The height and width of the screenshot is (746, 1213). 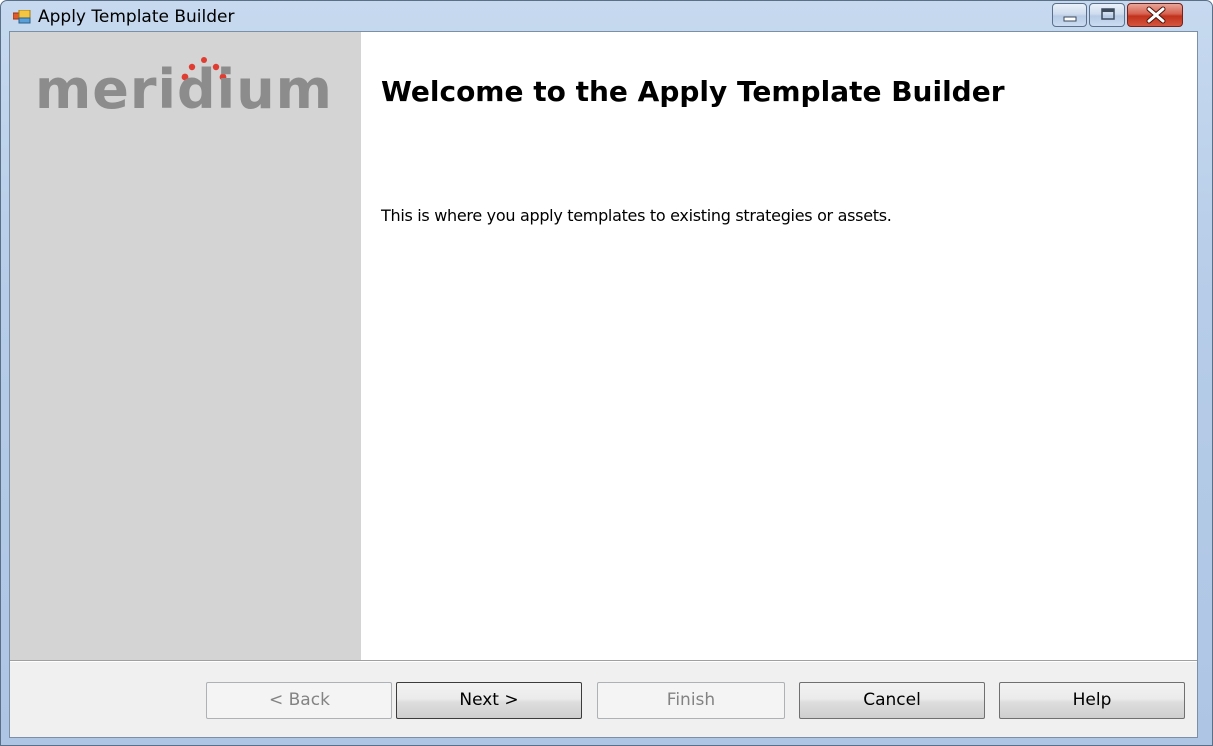 I want to click on close-icon, so click(x=1156, y=15).